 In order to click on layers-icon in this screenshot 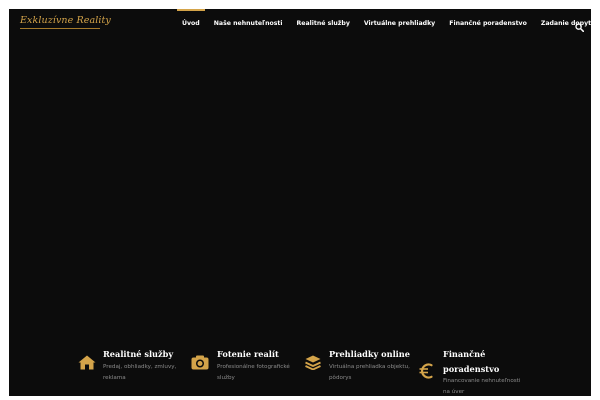, I will do `click(313, 365)`.